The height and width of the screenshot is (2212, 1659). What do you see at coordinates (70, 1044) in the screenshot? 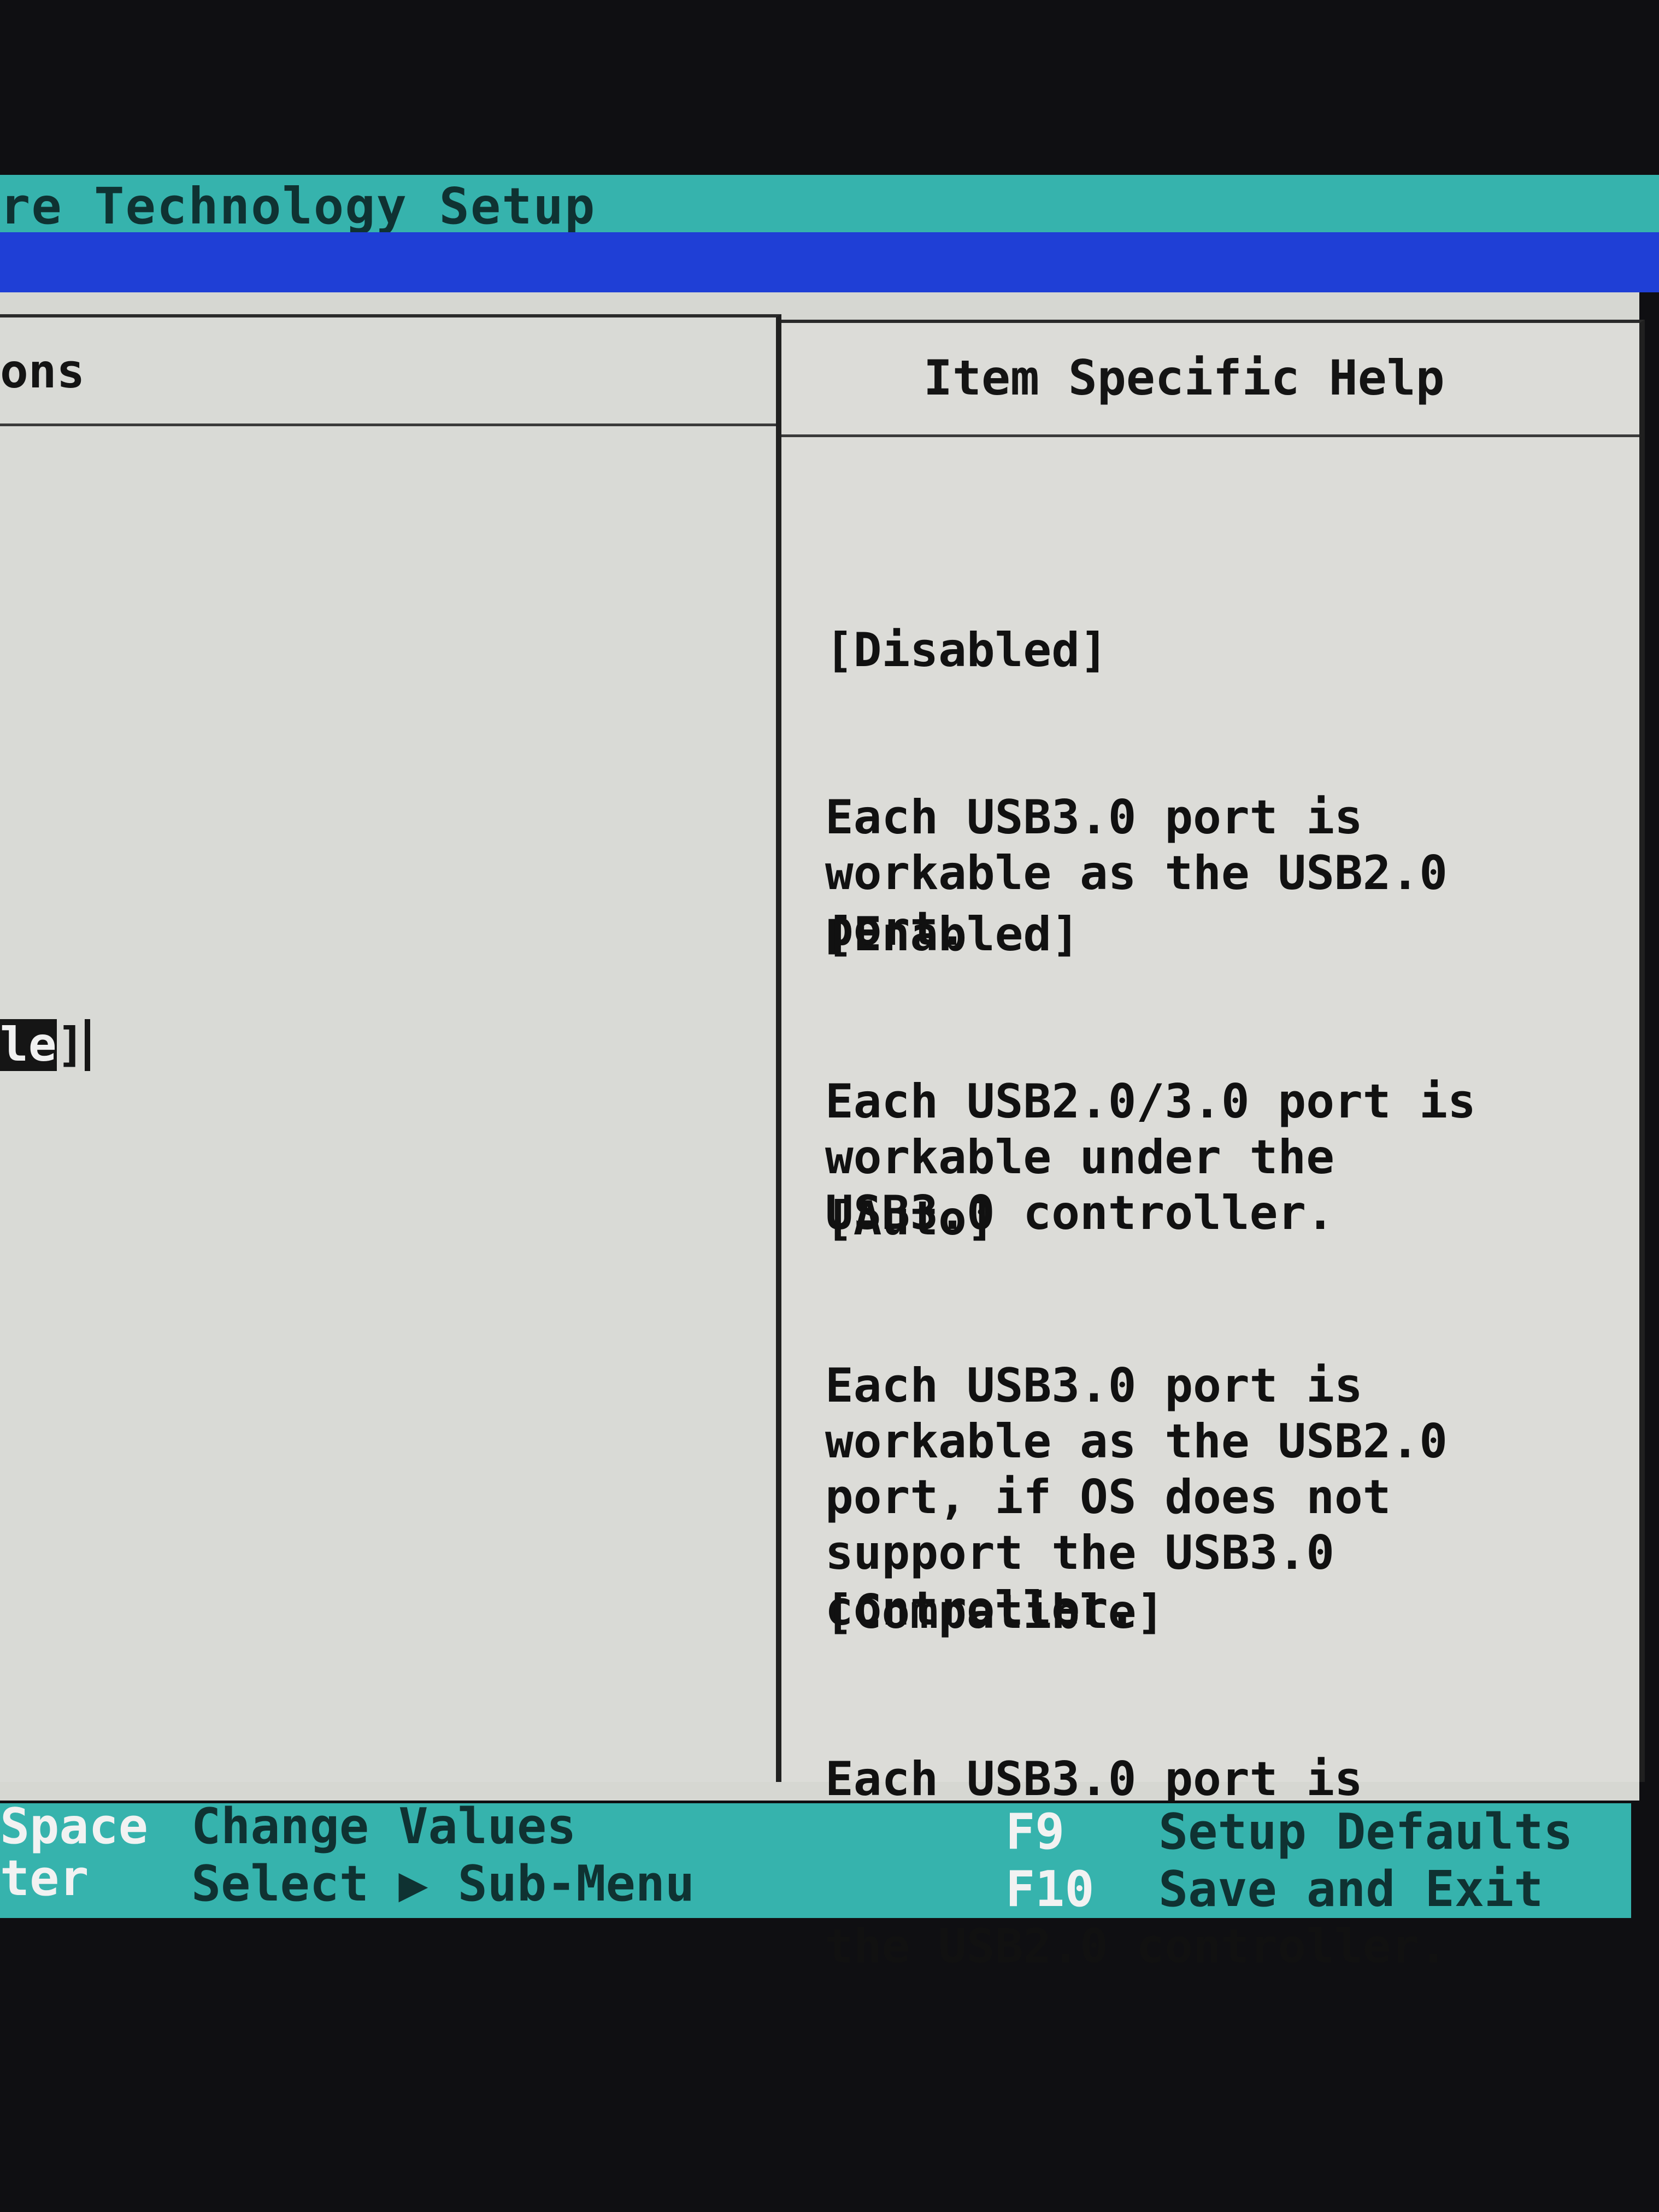
I see `selected-option-bracket: ]` at bounding box center [70, 1044].